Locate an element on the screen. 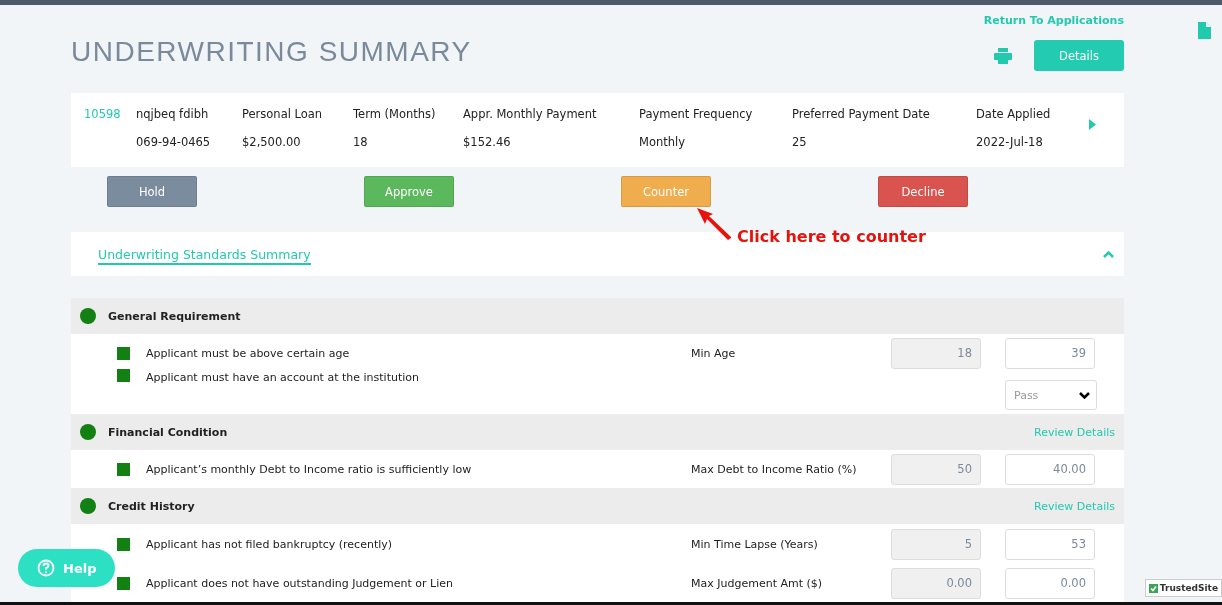  next-arrow-icon is located at coordinates (1092, 124).